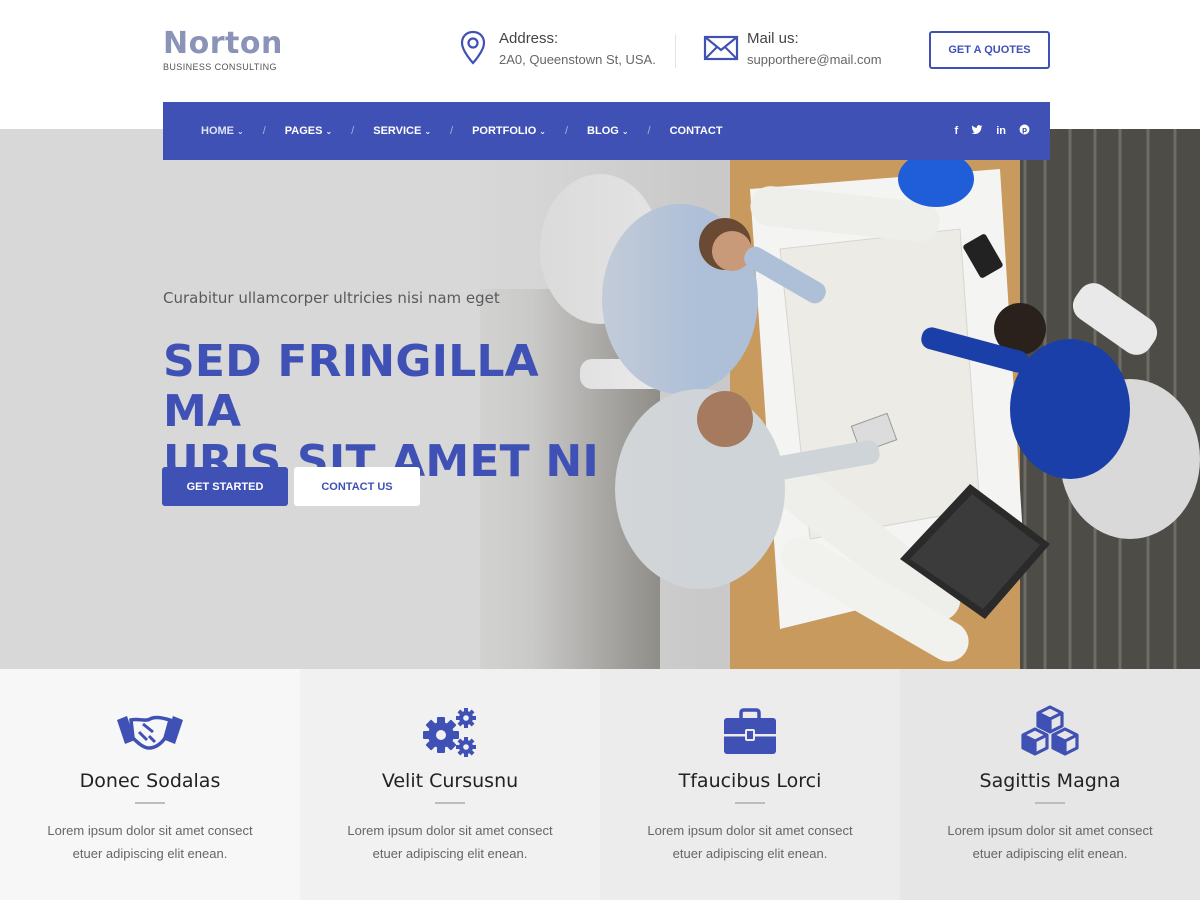 Image resolution: width=1200 pixels, height=900 pixels. I want to click on get-started-button: GET STARTED, so click(225, 486).